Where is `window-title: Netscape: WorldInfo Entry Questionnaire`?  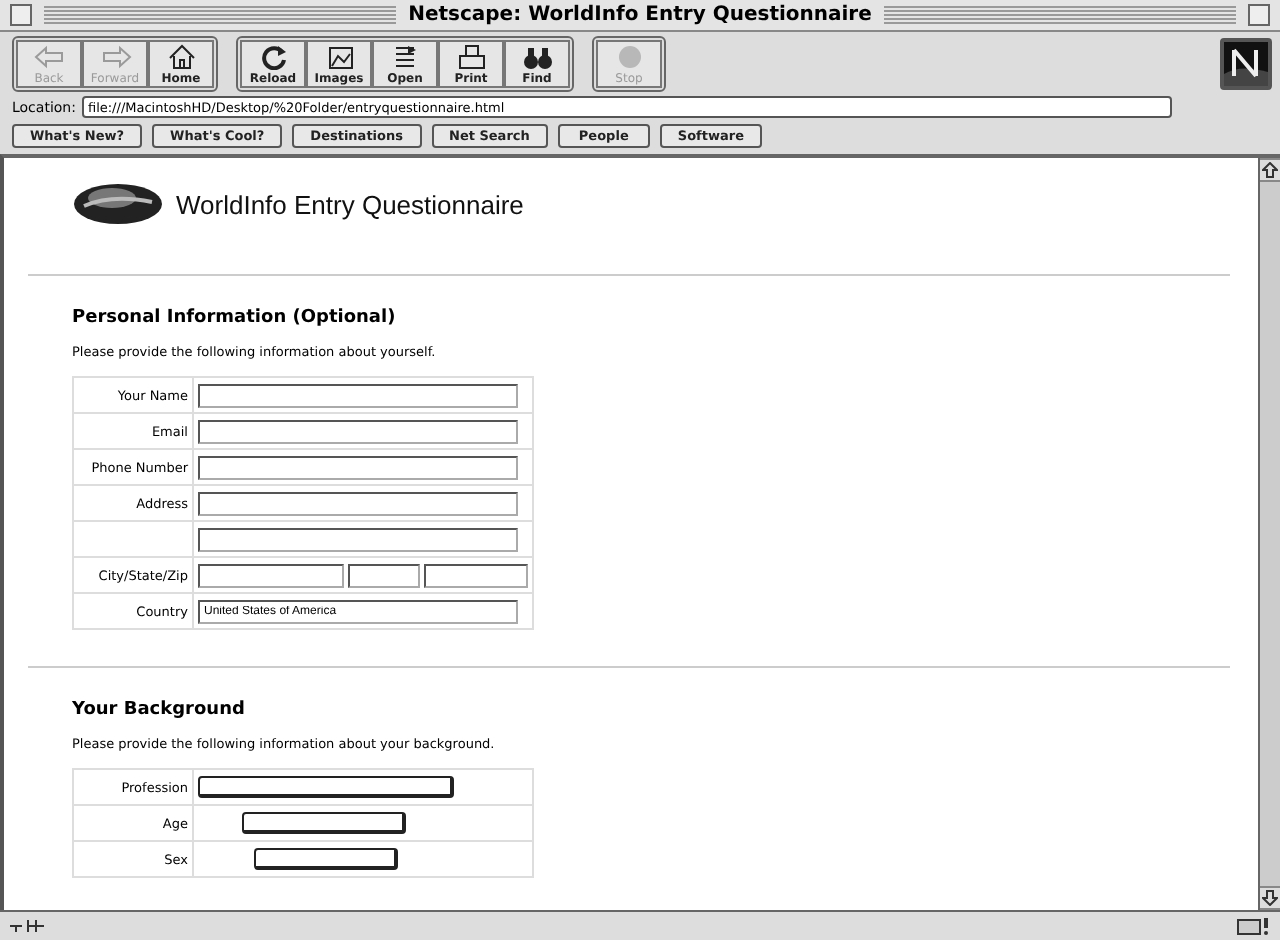 window-title: Netscape: WorldInfo Entry Questionnaire is located at coordinates (640, 15).